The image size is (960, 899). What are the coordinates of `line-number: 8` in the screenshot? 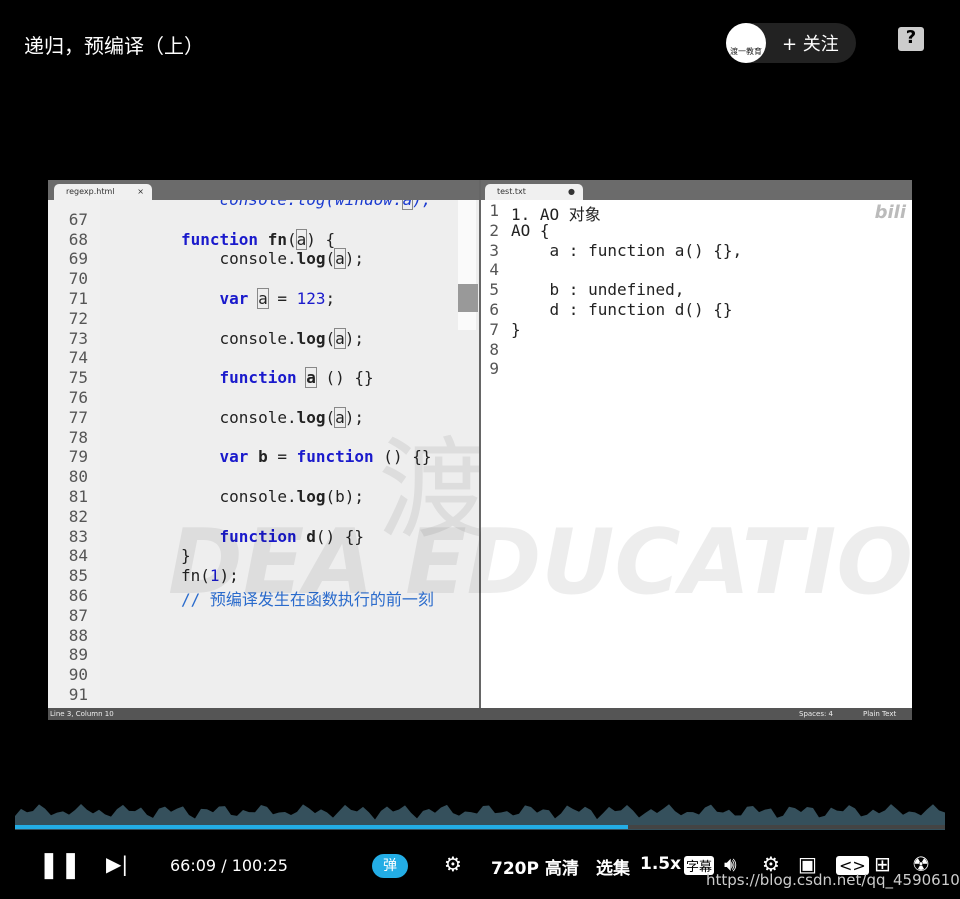 It's located at (494, 349).